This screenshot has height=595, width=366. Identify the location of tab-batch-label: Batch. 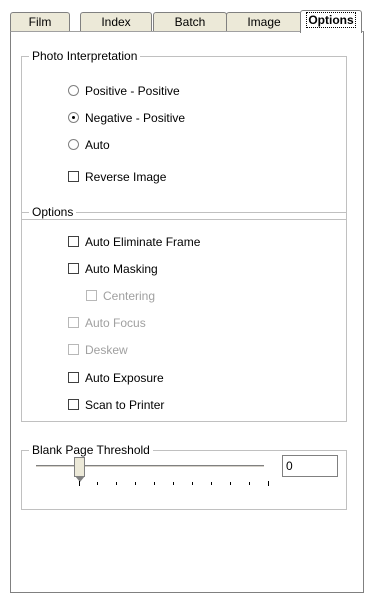
(190, 22).